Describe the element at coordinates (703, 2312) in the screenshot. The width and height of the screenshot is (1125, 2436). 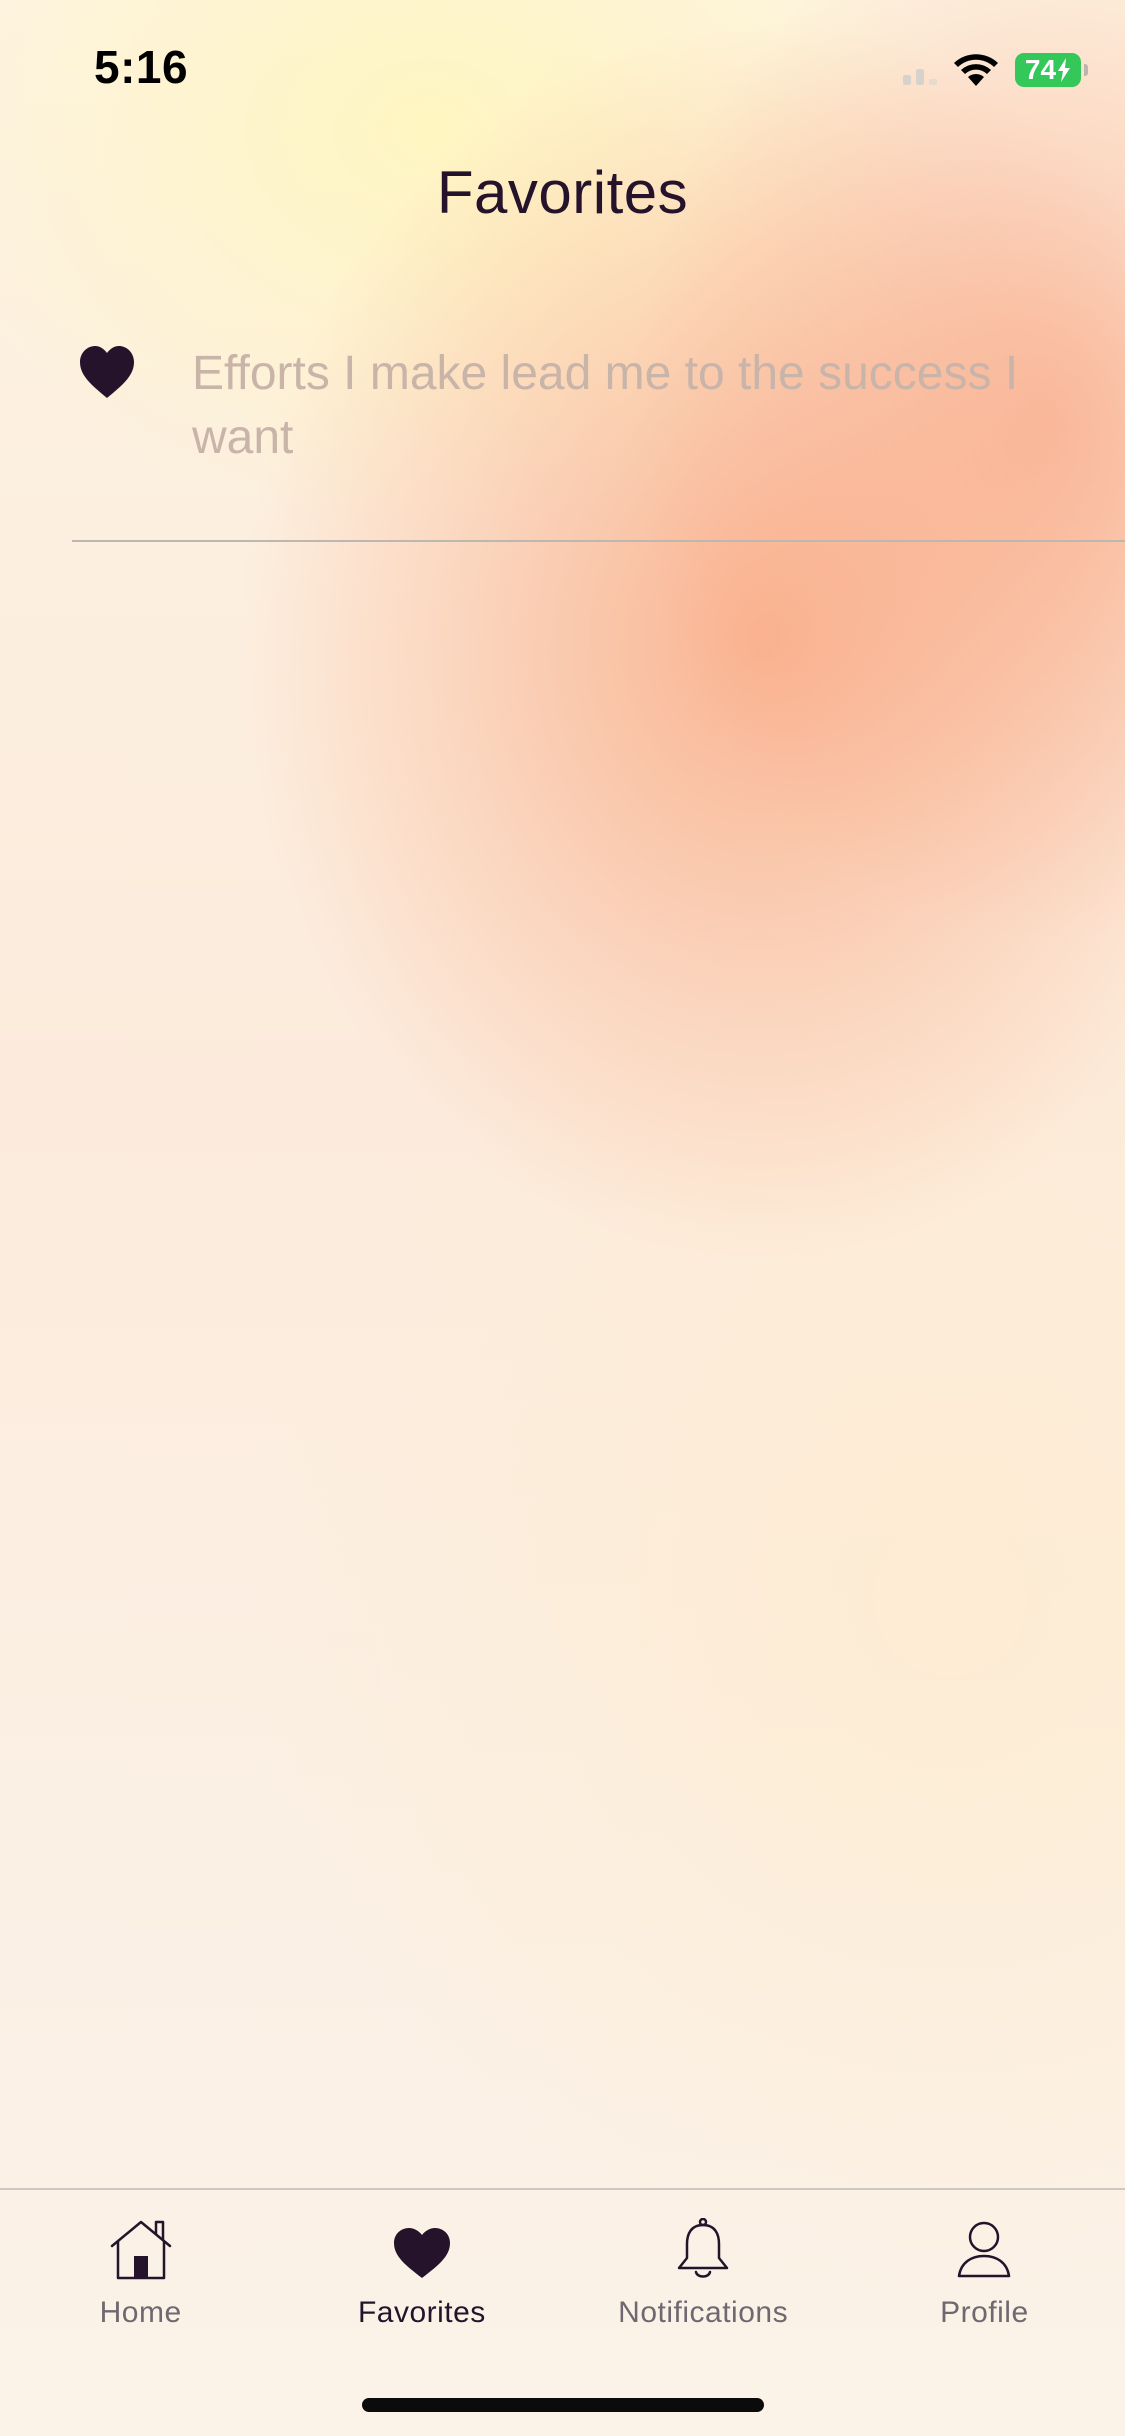
I see `tab-notifications-label: Notifications` at that location.